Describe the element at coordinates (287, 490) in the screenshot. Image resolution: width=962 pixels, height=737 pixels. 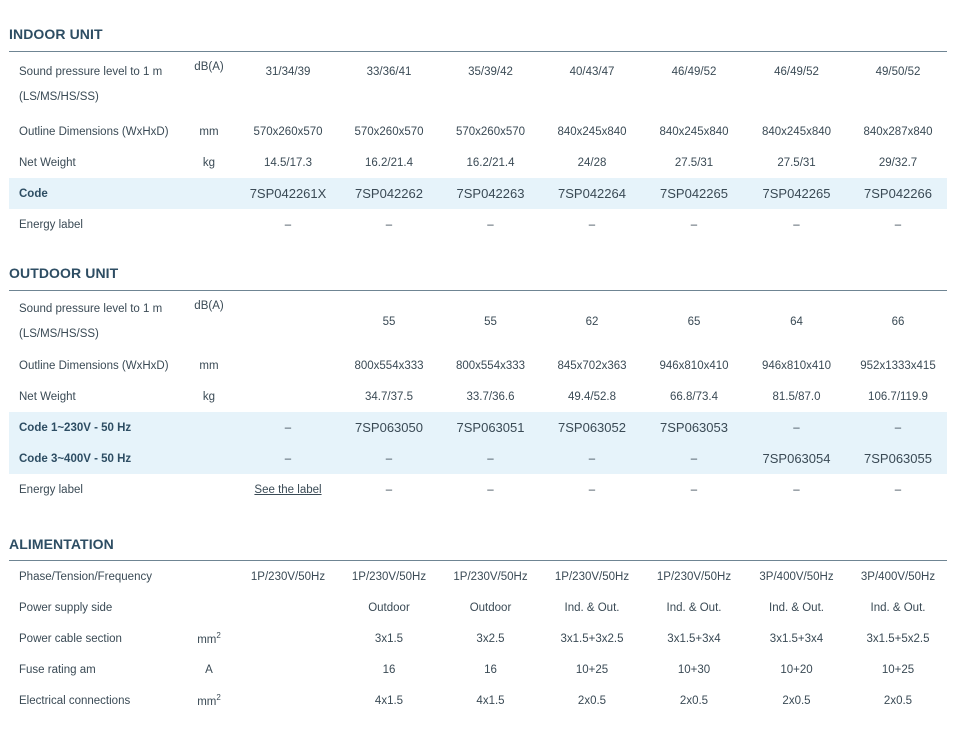
I see `see-label-link: See the label` at that location.